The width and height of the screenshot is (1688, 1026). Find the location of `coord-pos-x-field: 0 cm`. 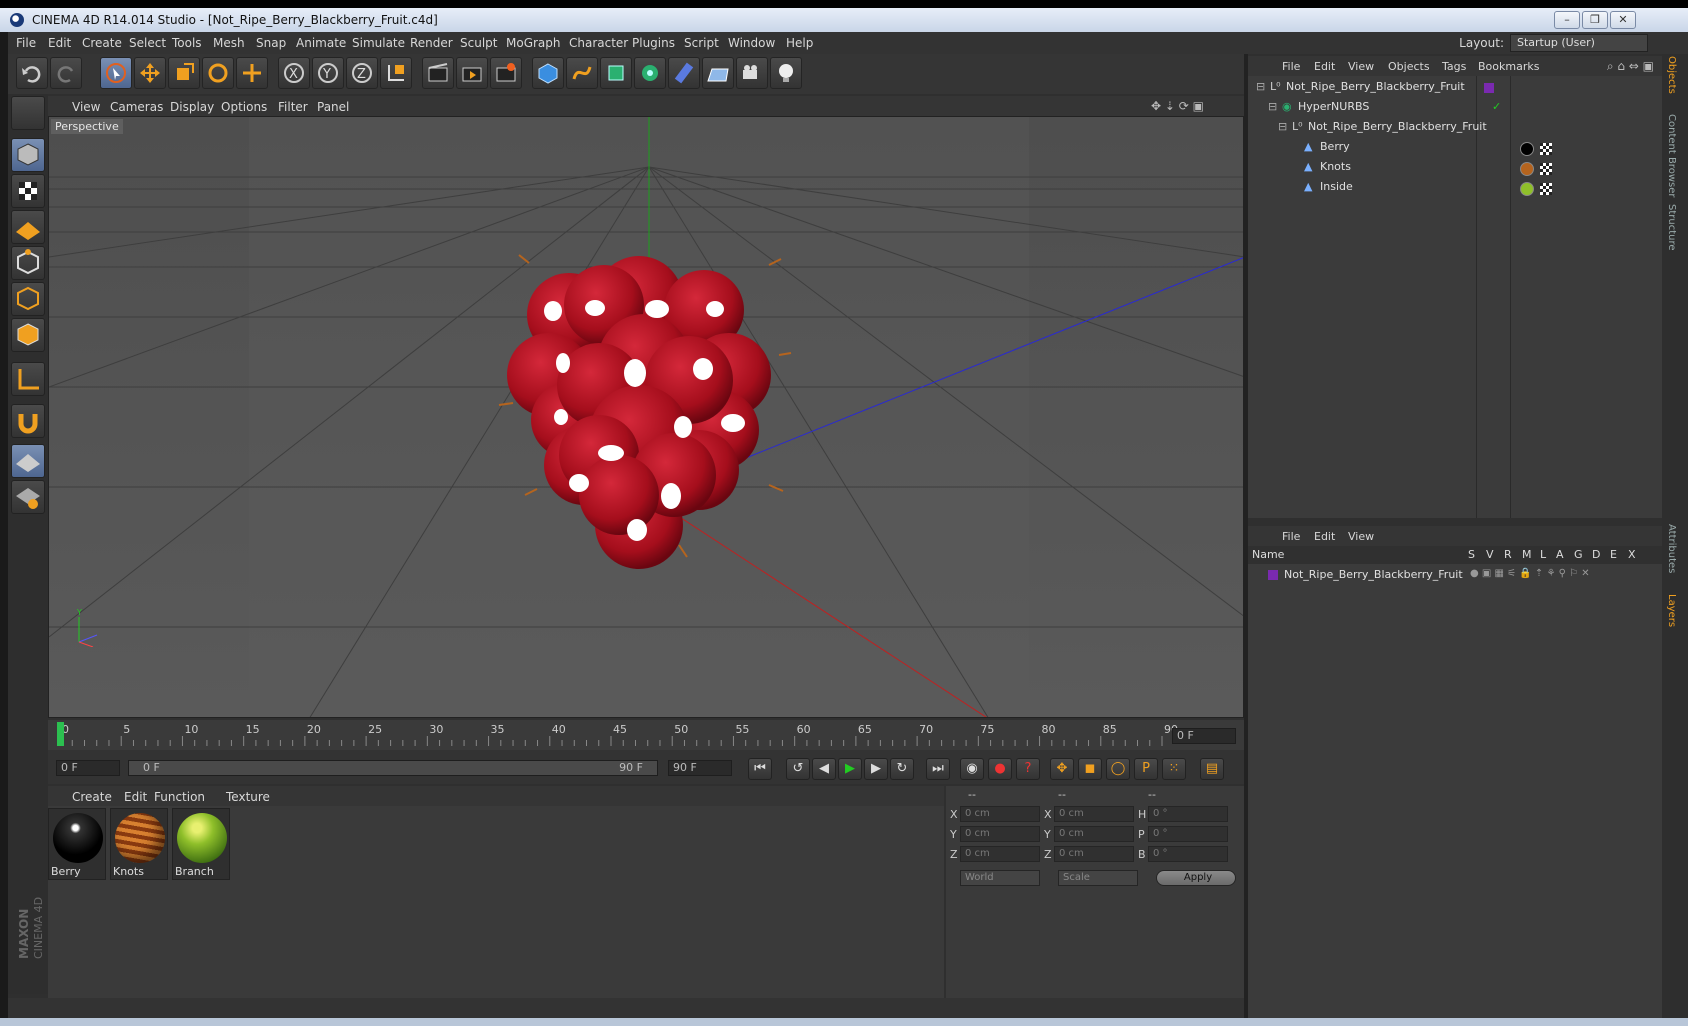

coord-pos-x-field: 0 cm is located at coordinates (1000, 814).